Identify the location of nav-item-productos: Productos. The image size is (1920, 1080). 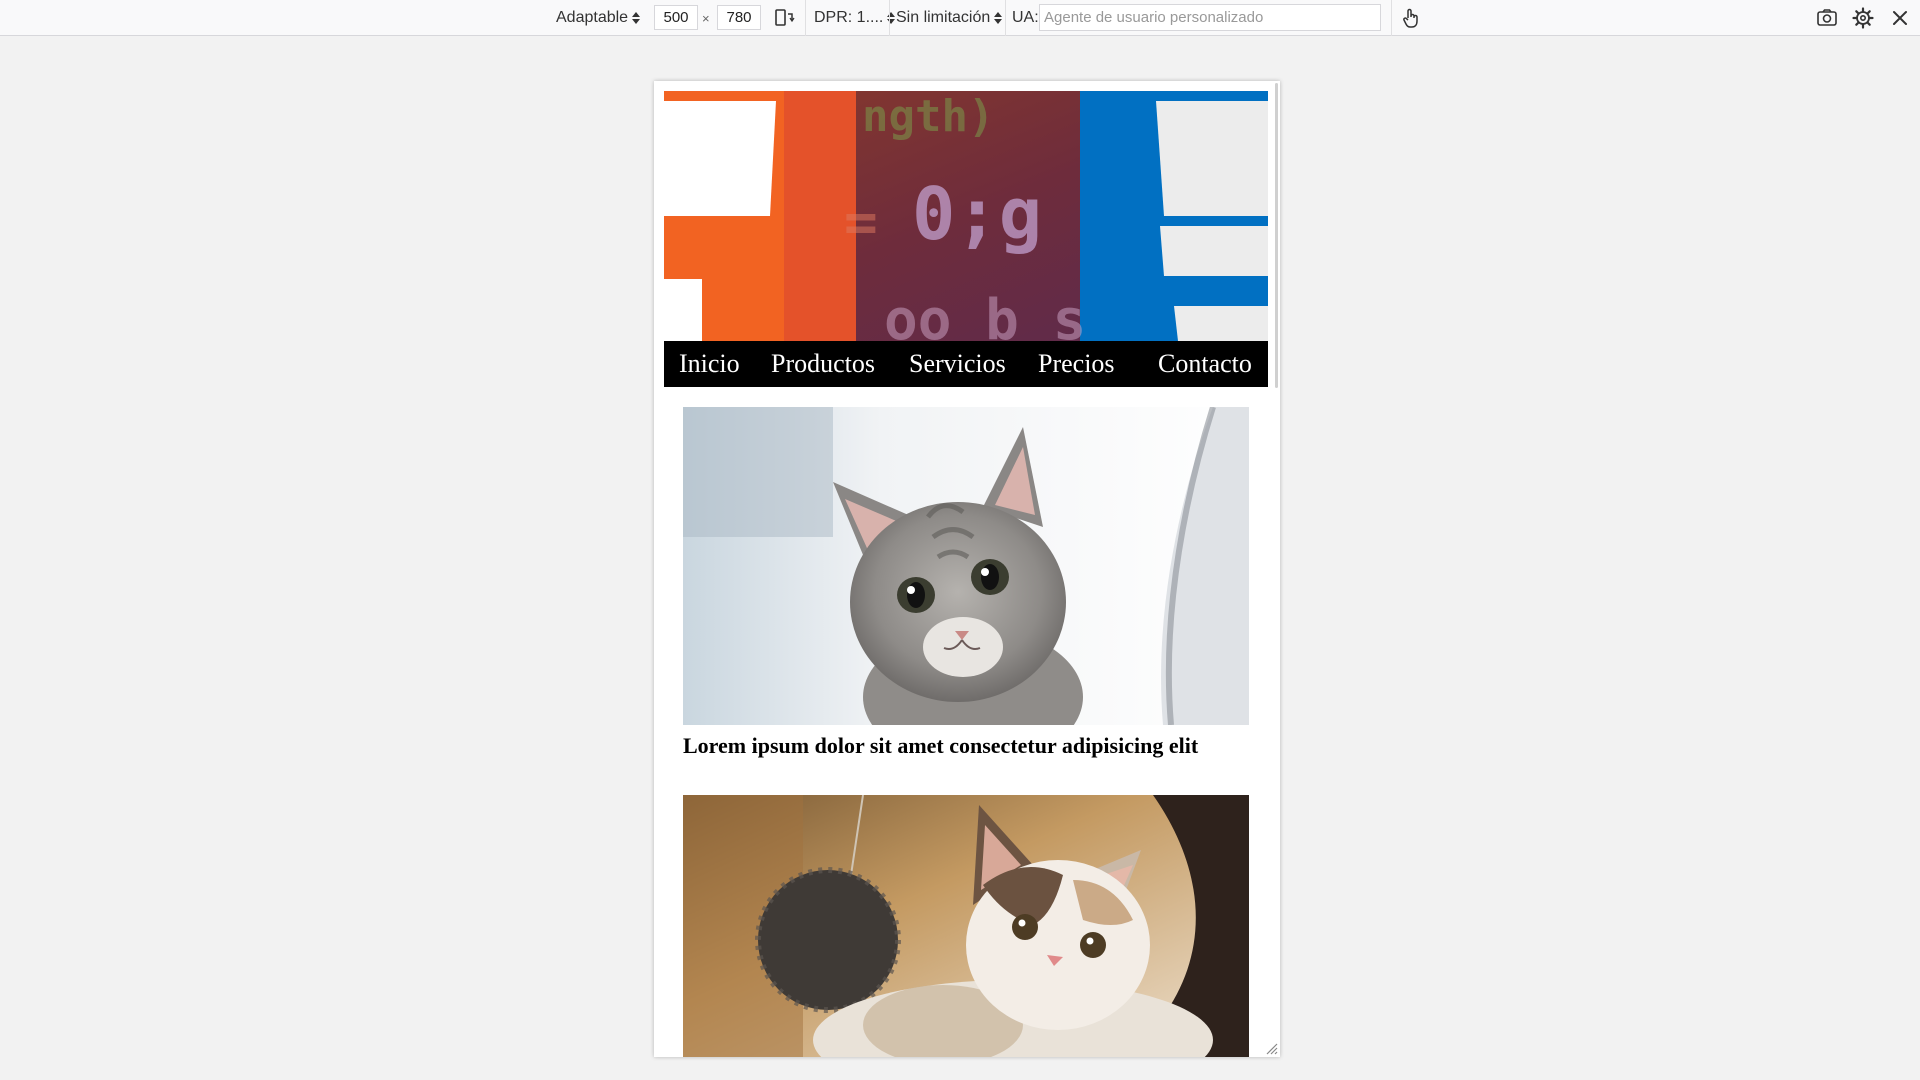
(823, 364).